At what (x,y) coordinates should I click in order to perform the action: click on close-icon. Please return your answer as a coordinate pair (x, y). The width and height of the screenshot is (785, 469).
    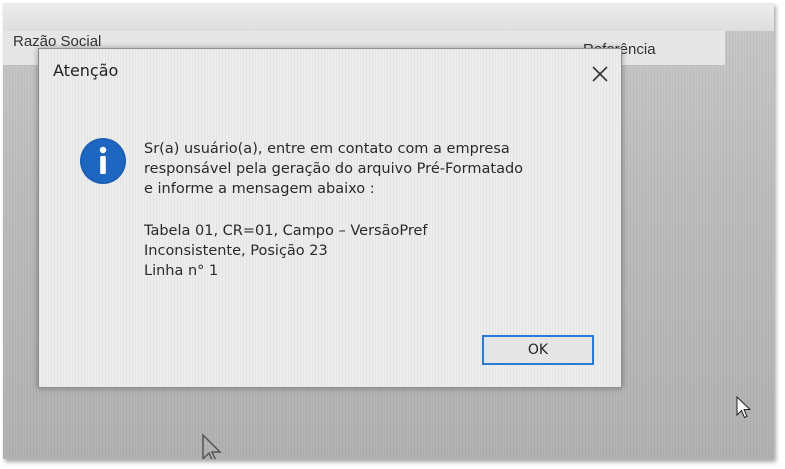
    Looking at the image, I should click on (600, 74).